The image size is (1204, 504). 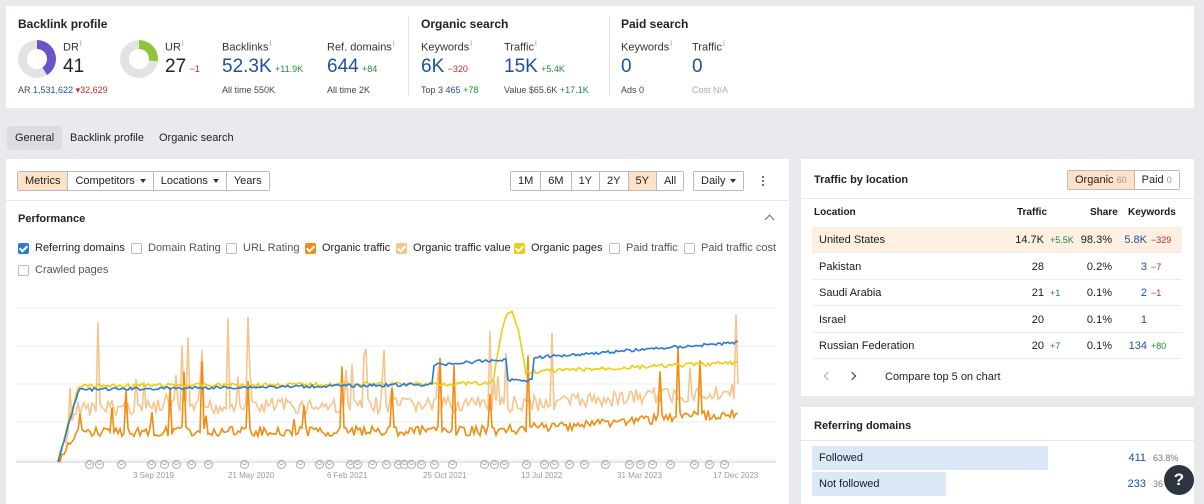 What do you see at coordinates (1156, 180) in the screenshot?
I see `paid-toggle: Paid 0` at bounding box center [1156, 180].